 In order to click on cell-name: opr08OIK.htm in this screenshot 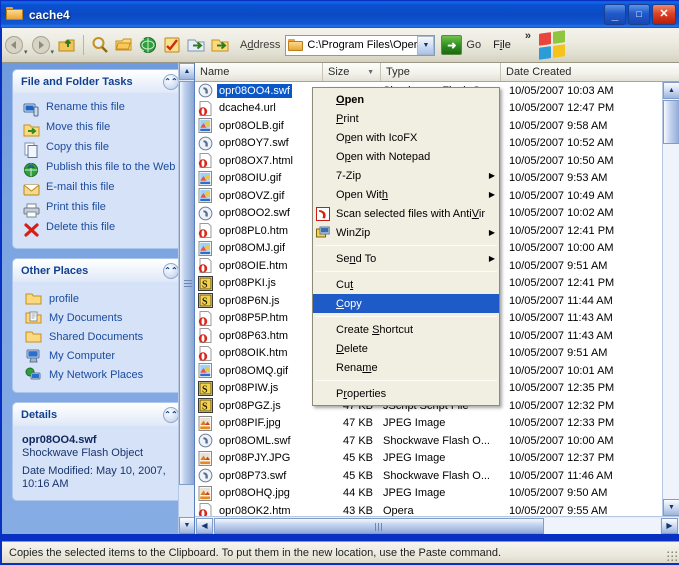, I will do `click(259, 353)`.